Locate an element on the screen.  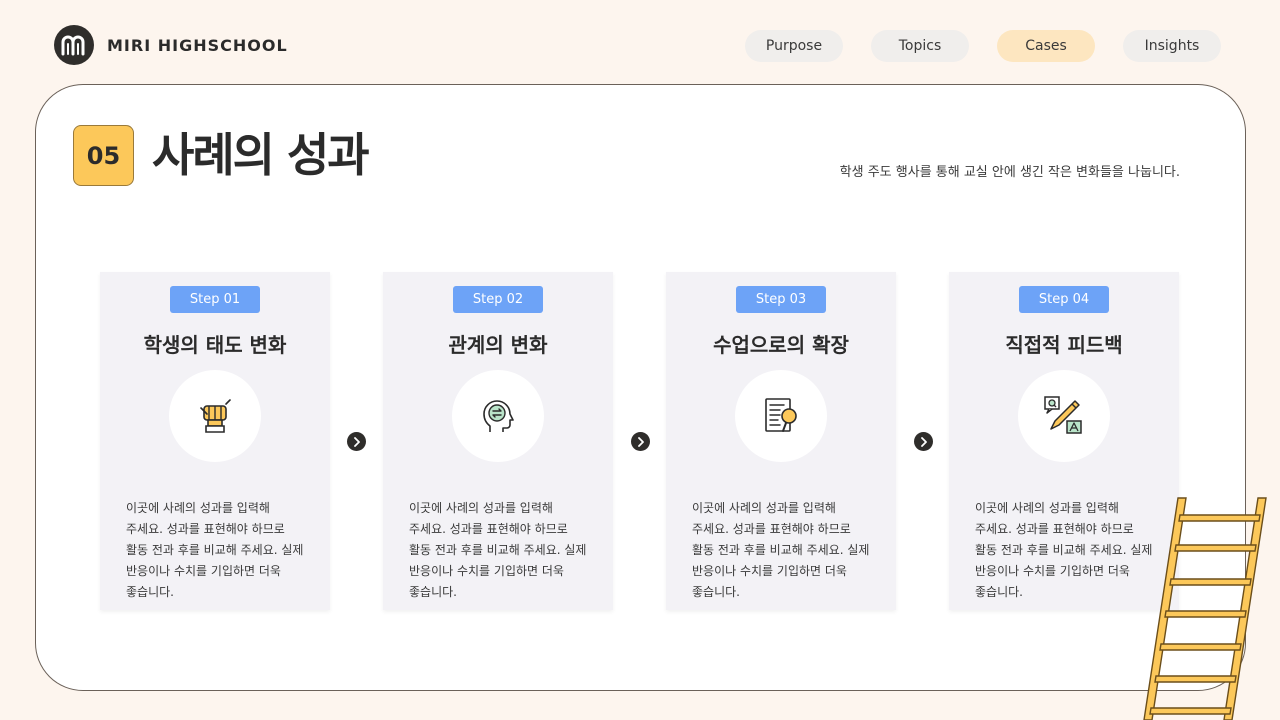
step-badge: Step 01 is located at coordinates (215, 299).